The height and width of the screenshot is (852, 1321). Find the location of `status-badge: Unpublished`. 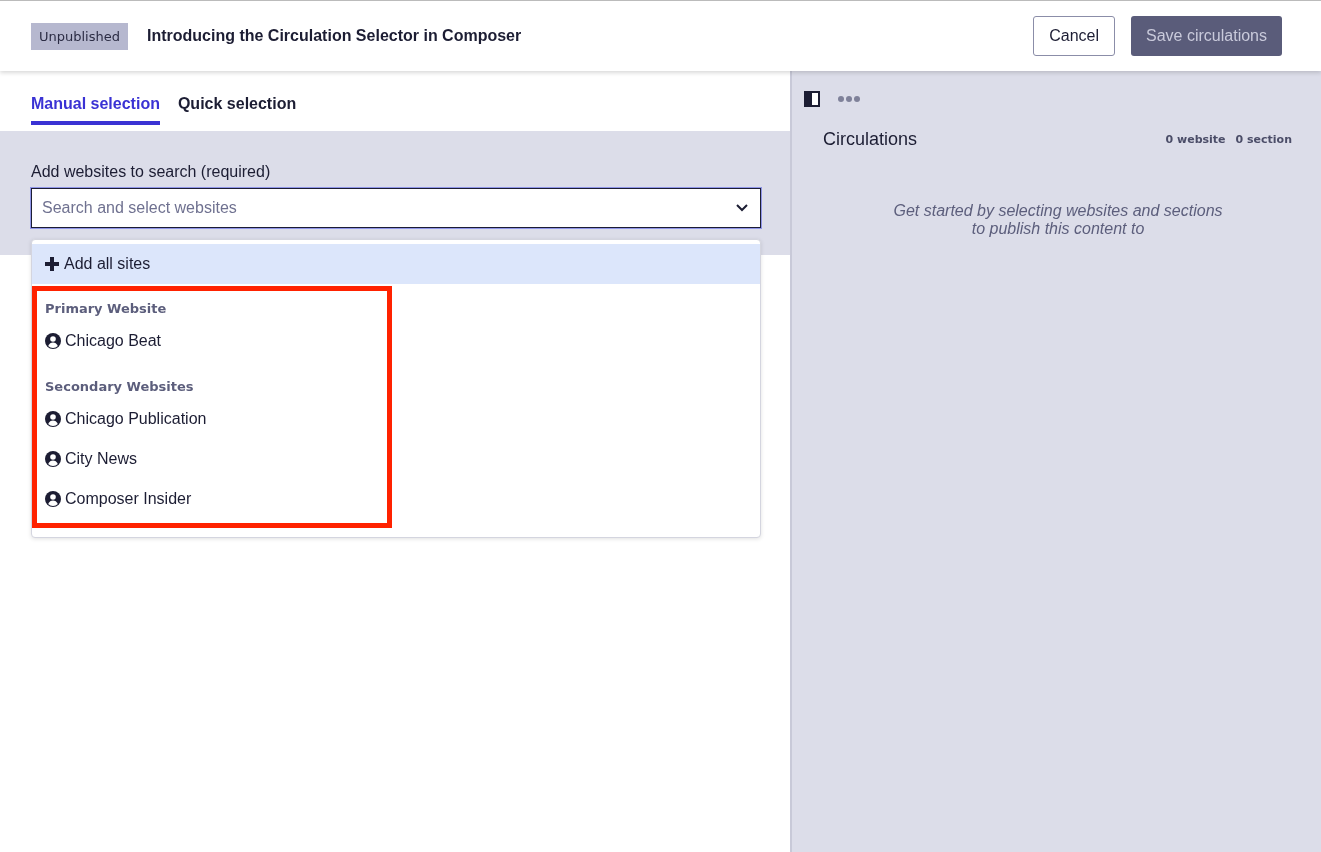

status-badge: Unpublished is located at coordinates (79, 36).